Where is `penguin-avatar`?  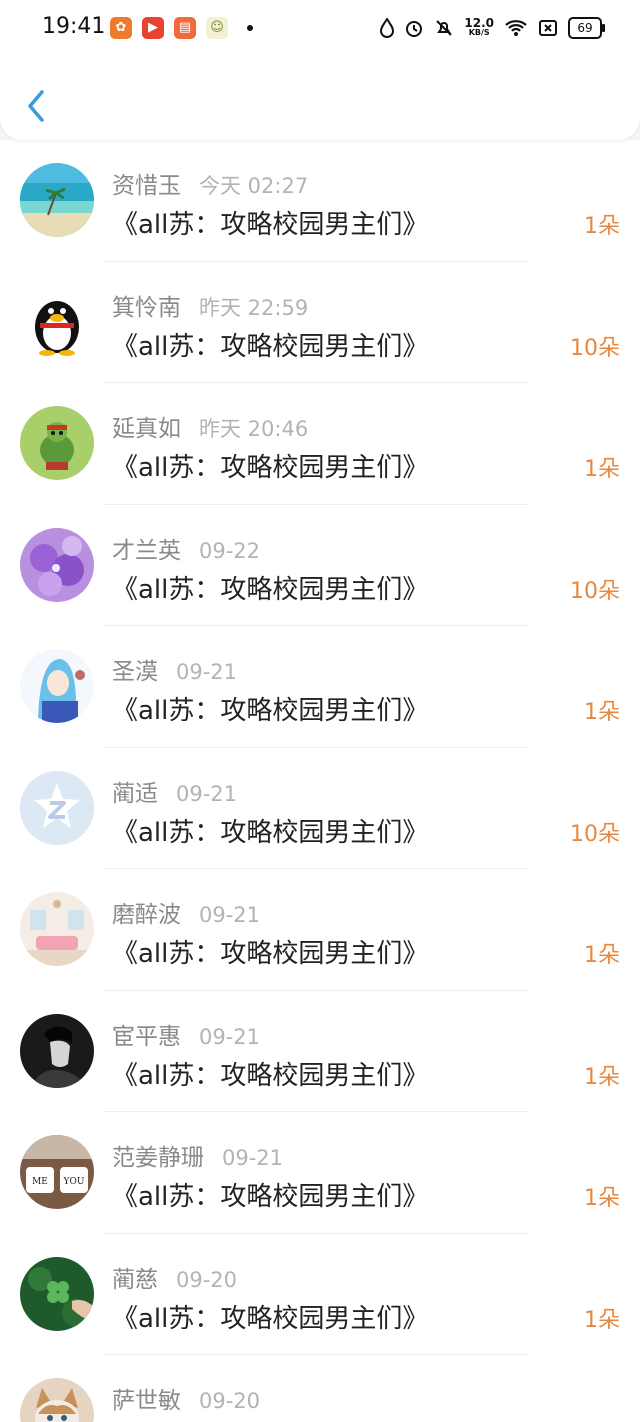
penguin-avatar is located at coordinates (57, 321).